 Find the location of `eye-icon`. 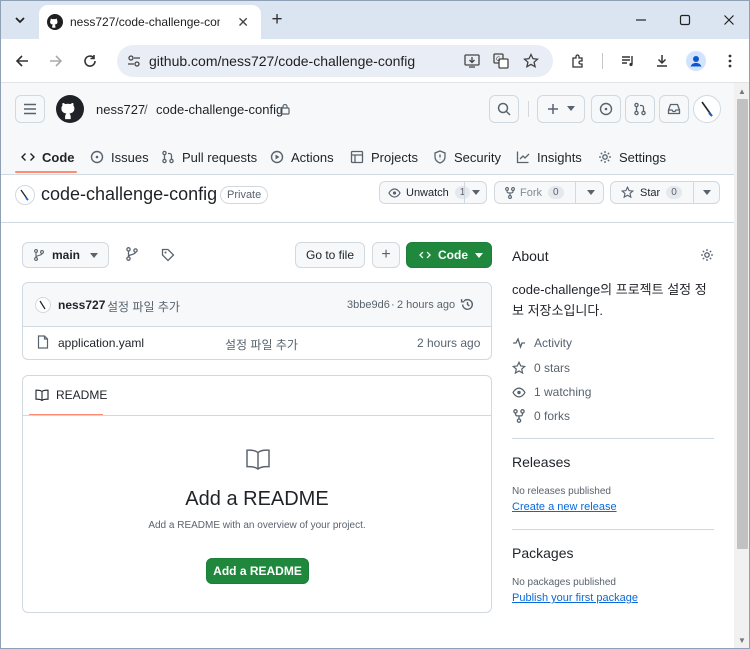

eye-icon is located at coordinates (394, 192).